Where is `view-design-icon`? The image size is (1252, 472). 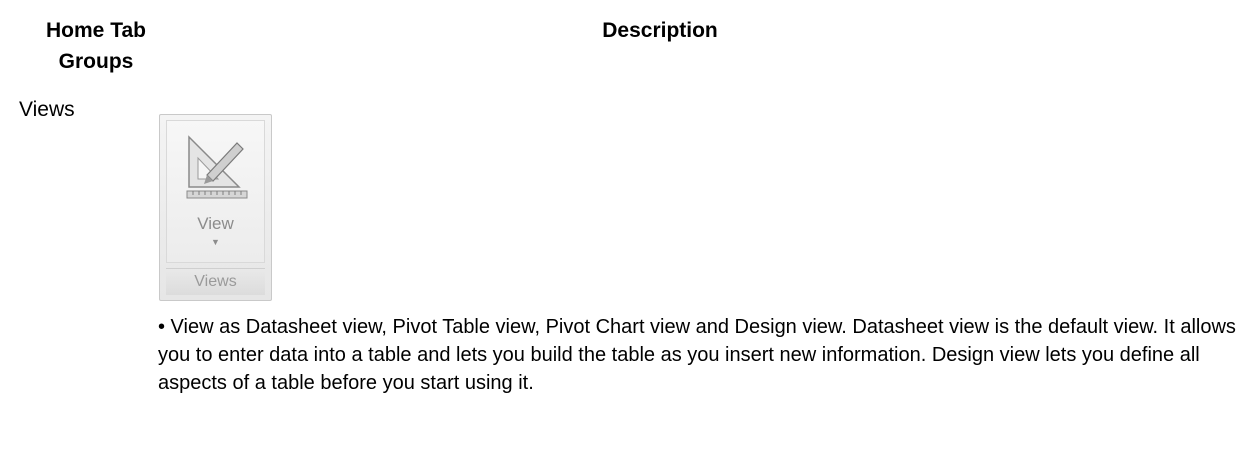 view-design-icon is located at coordinates (217, 167).